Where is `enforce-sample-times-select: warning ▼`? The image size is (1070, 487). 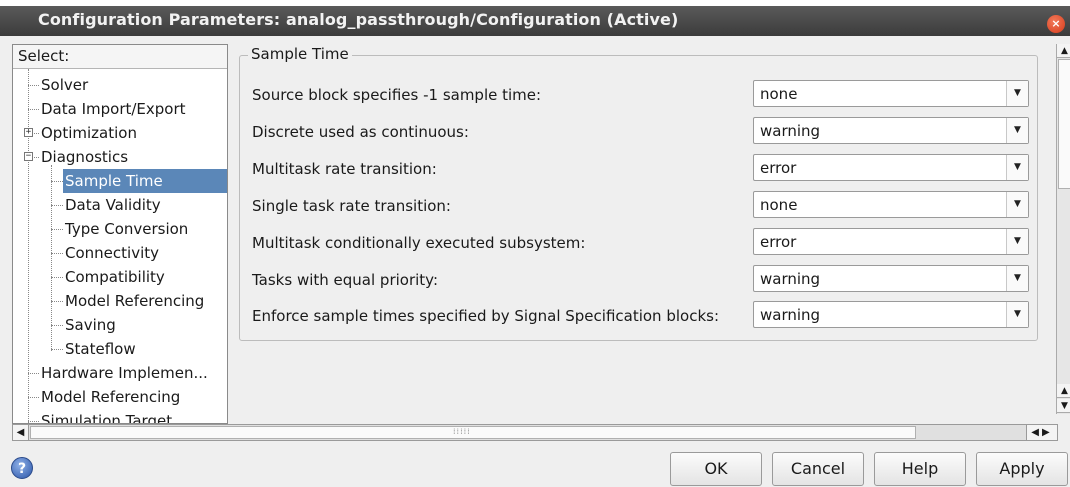 enforce-sample-times-select: warning ▼ is located at coordinates (891, 314).